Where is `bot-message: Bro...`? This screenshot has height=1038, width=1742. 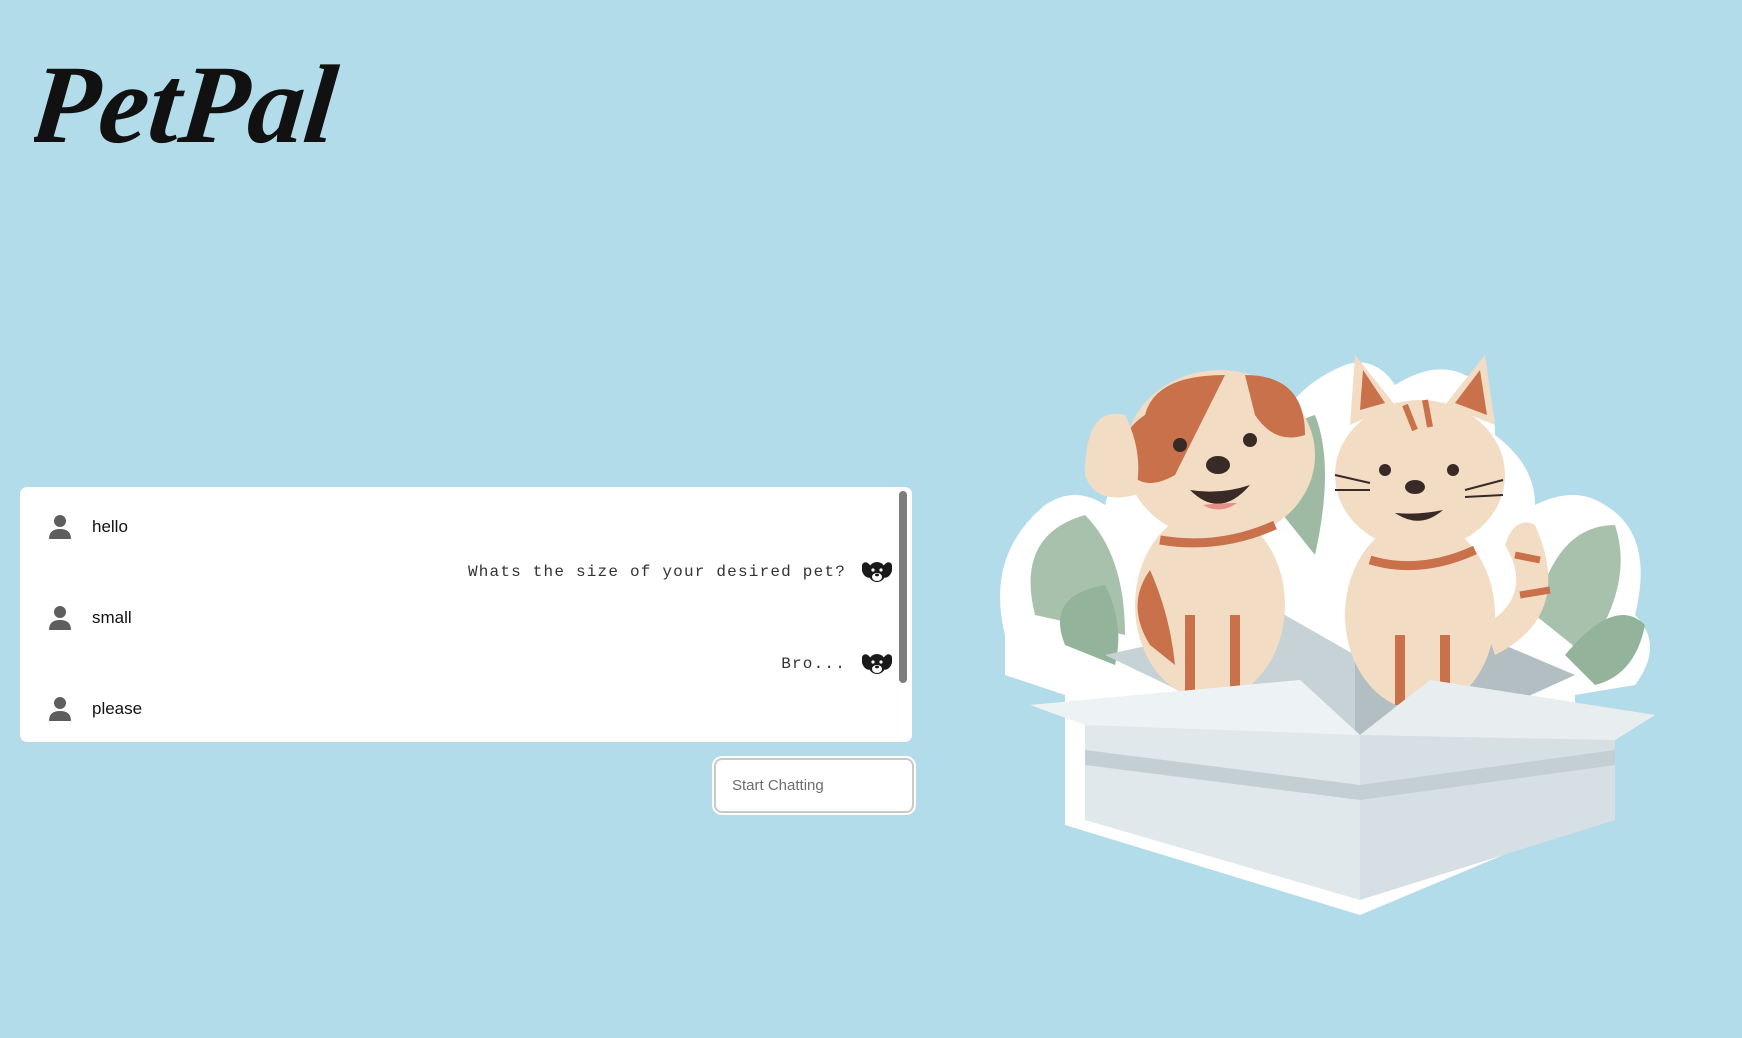
bot-message: Bro... is located at coordinates (837, 664).